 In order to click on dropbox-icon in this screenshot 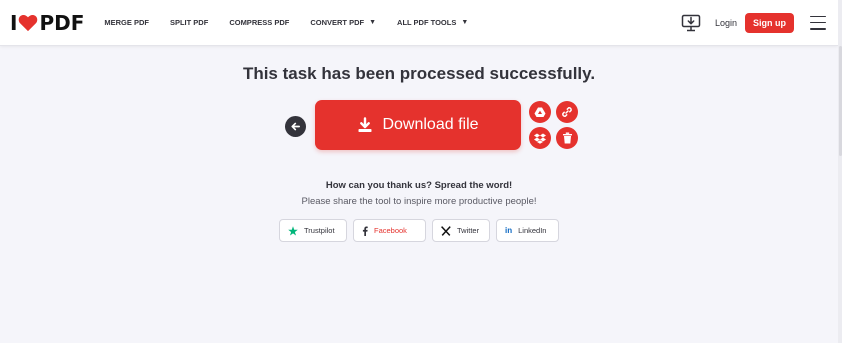, I will do `click(540, 138)`.